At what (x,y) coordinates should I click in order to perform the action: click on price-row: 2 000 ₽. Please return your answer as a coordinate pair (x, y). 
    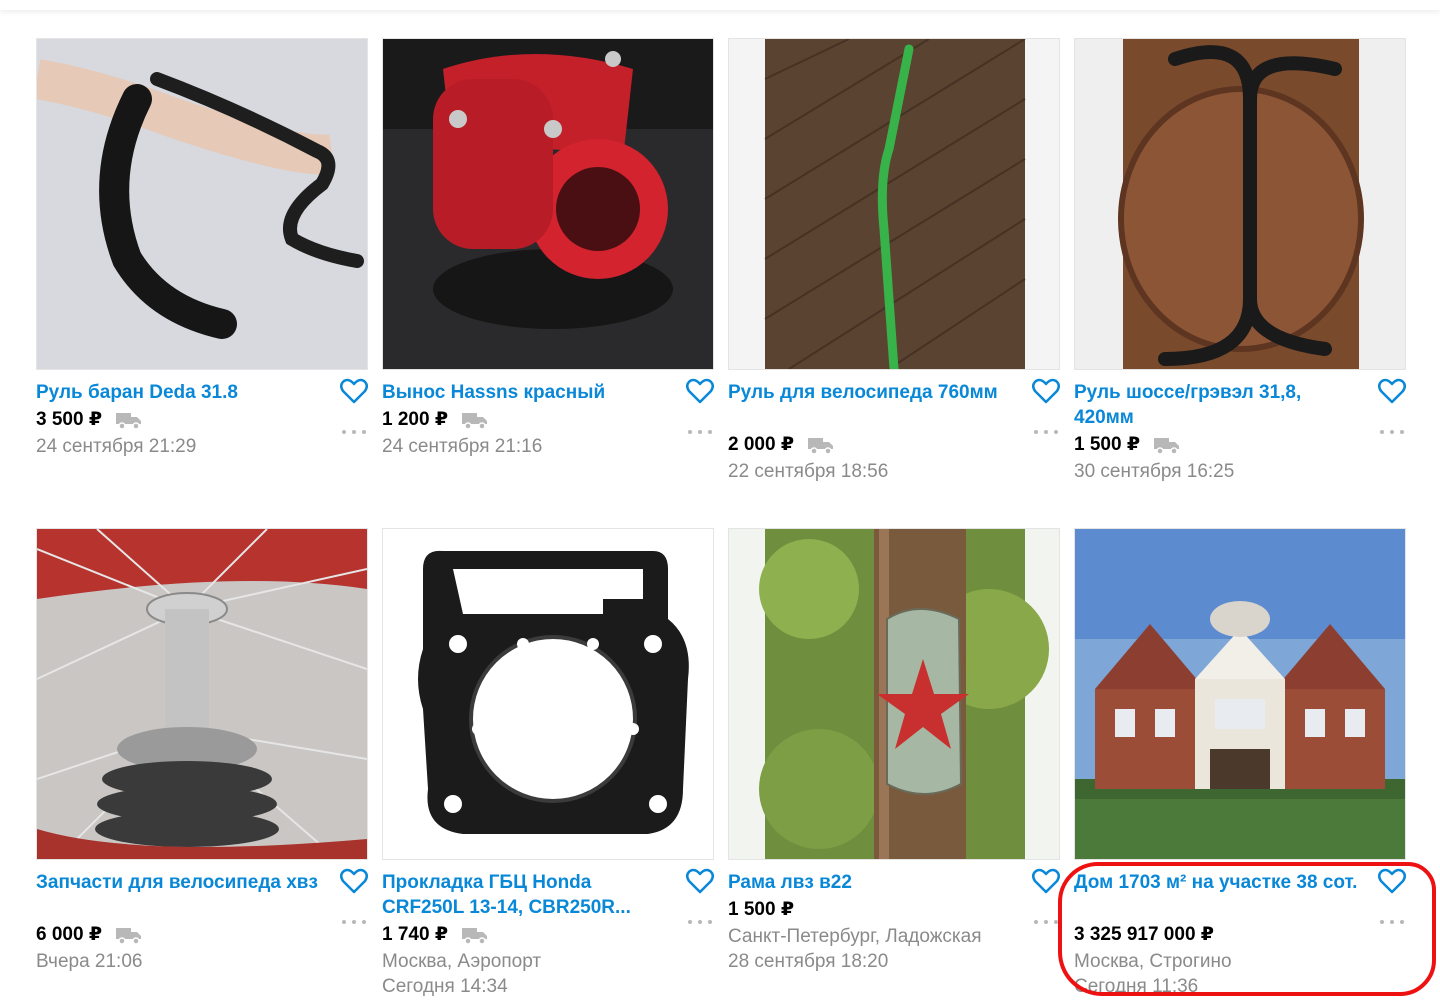
    Looking at the image, I should click on (781, 444).